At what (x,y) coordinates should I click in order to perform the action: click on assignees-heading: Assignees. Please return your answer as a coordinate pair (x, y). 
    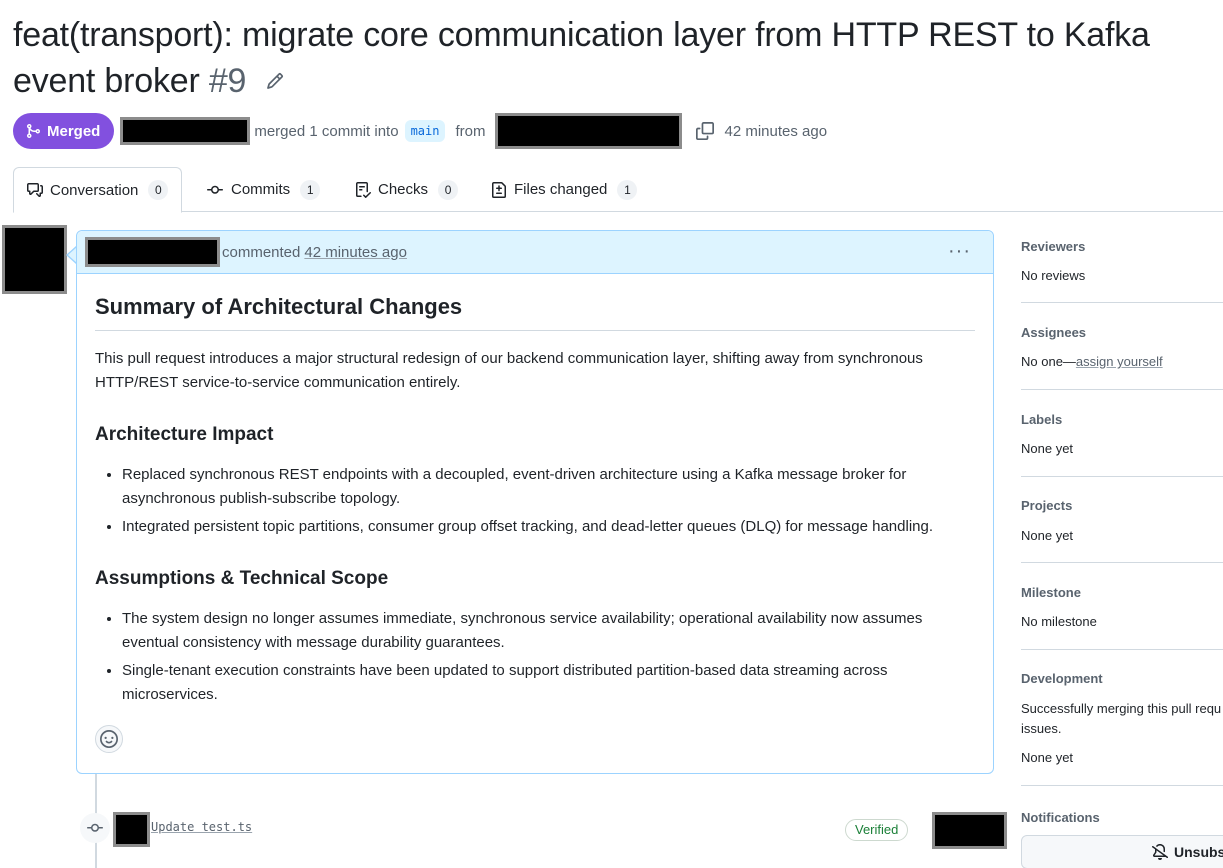
    Looking at the image, I should click on (1122, 333).